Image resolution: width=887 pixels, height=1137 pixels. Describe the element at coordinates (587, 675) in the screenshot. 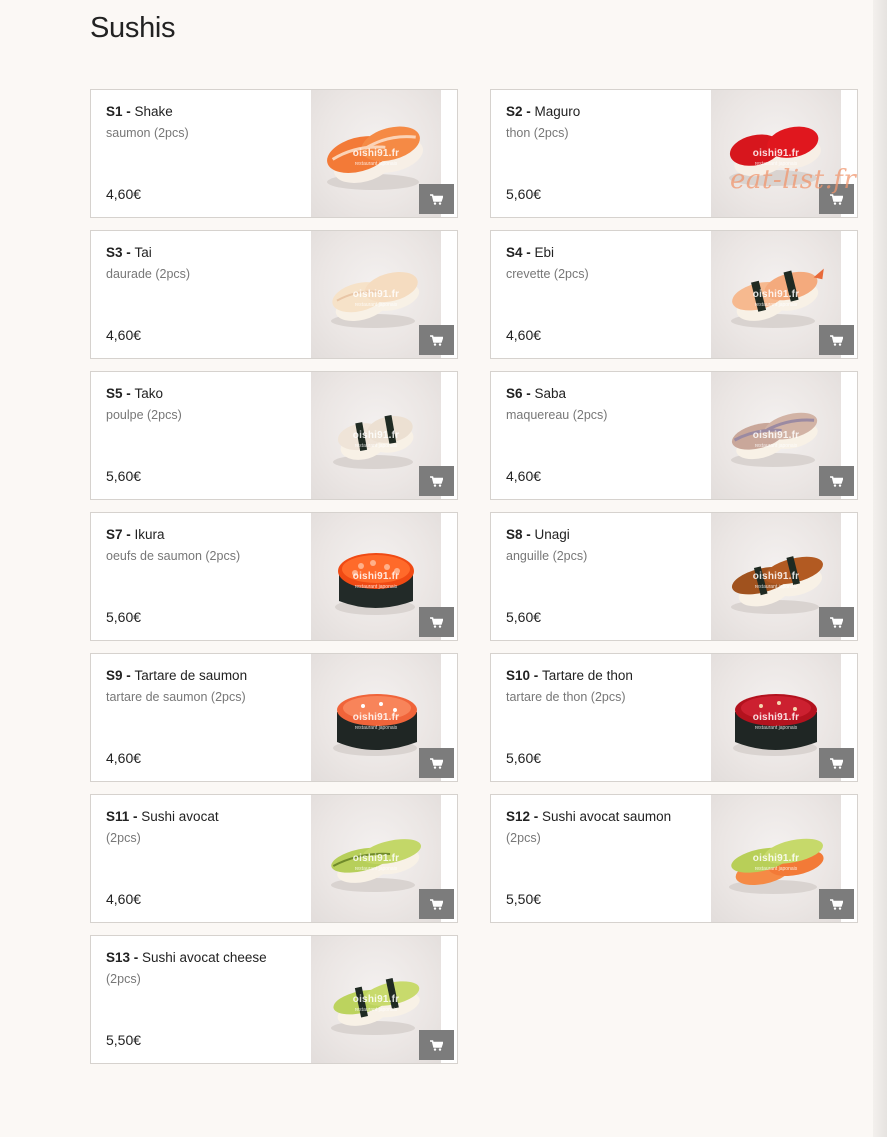

I see `item-name: Tartare de thon` at that location.